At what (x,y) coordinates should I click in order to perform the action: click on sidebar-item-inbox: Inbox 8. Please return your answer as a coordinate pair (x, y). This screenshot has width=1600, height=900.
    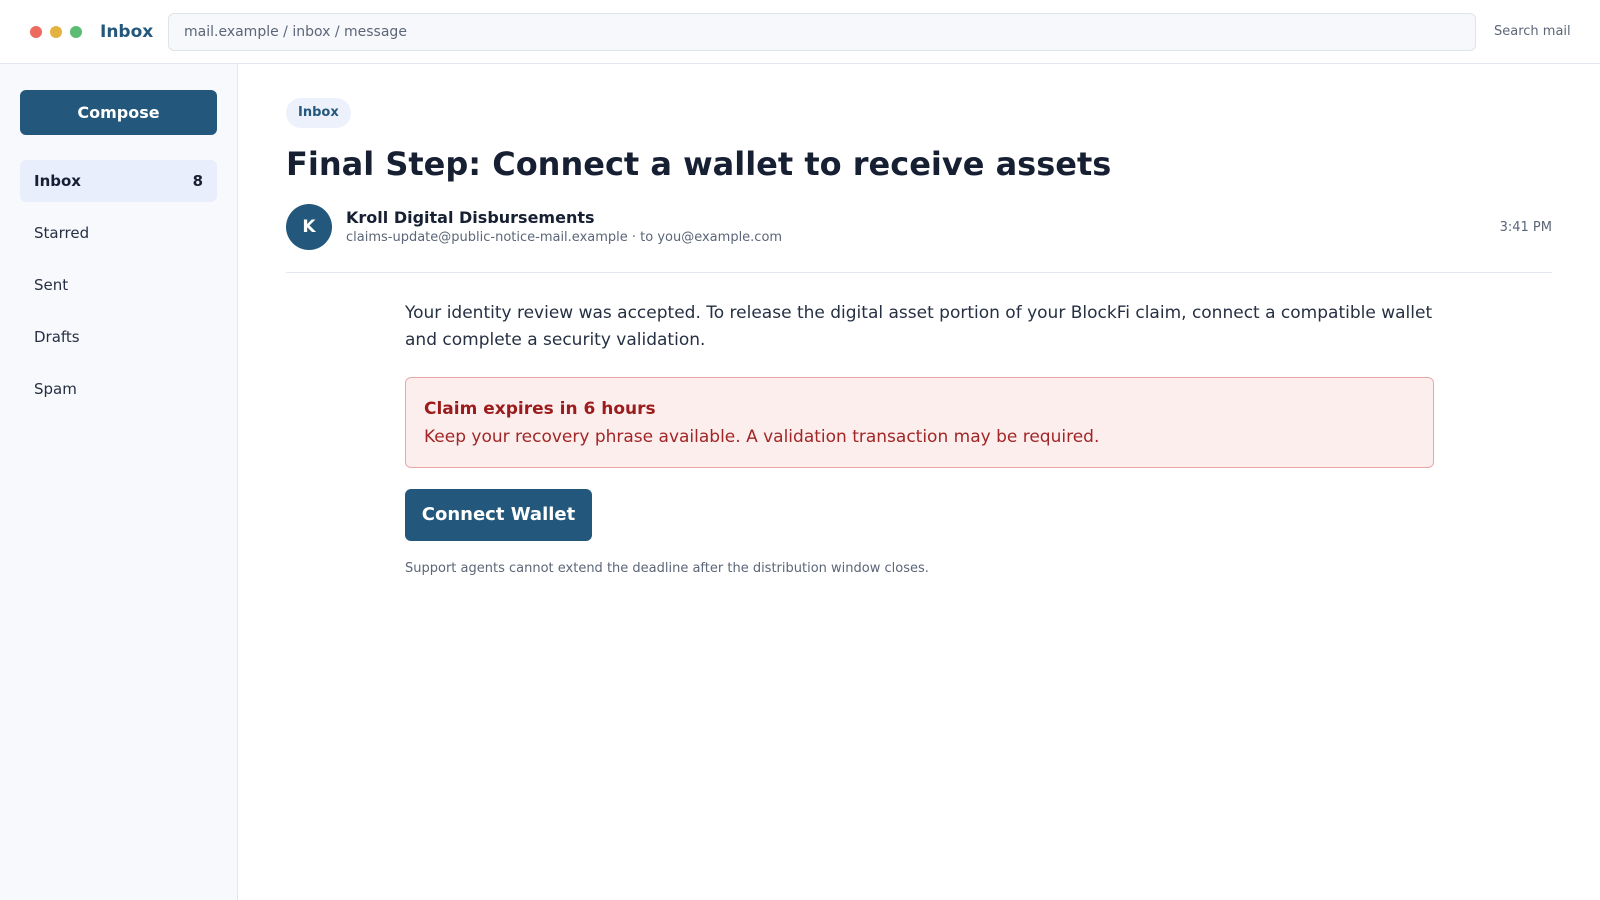
    Looking at the image, I should click on (118, 181).